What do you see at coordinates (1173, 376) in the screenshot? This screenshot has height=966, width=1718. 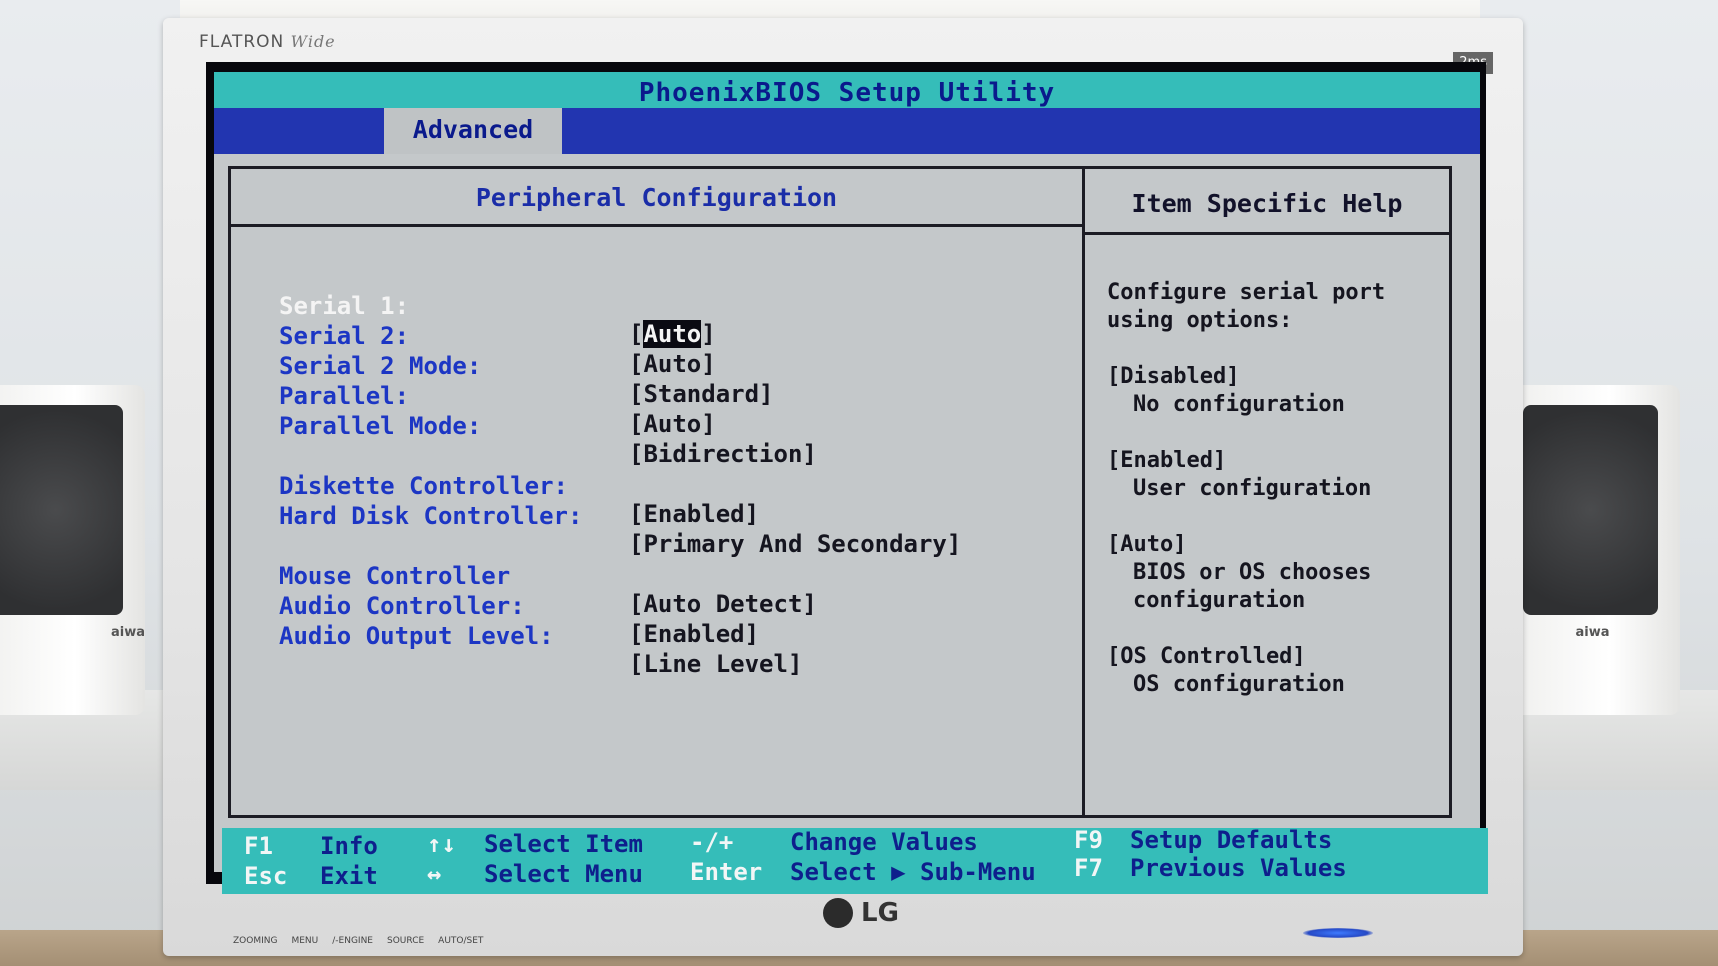 I see `help-option-name: [Disabled]` at bounding box center [1173, 376].